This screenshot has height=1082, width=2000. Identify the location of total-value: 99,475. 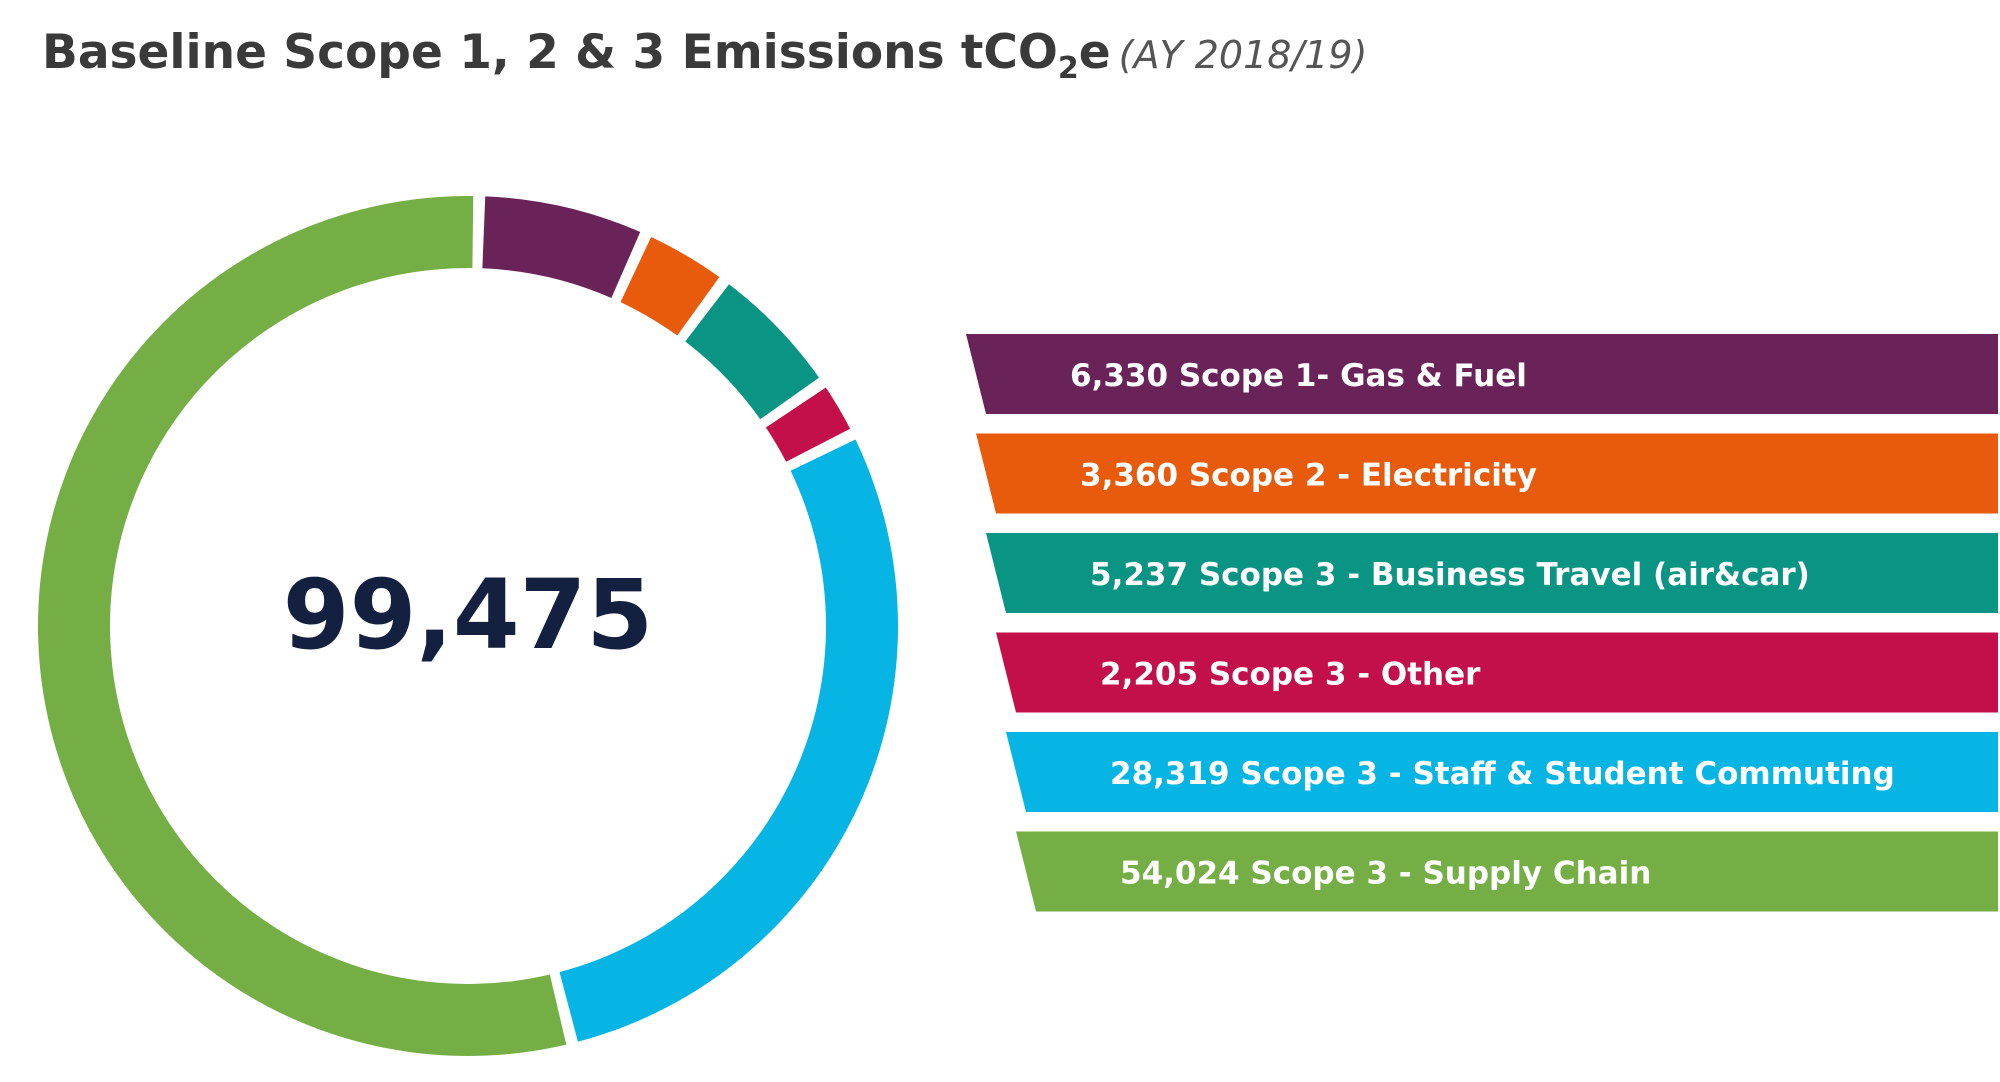
(468, 615).